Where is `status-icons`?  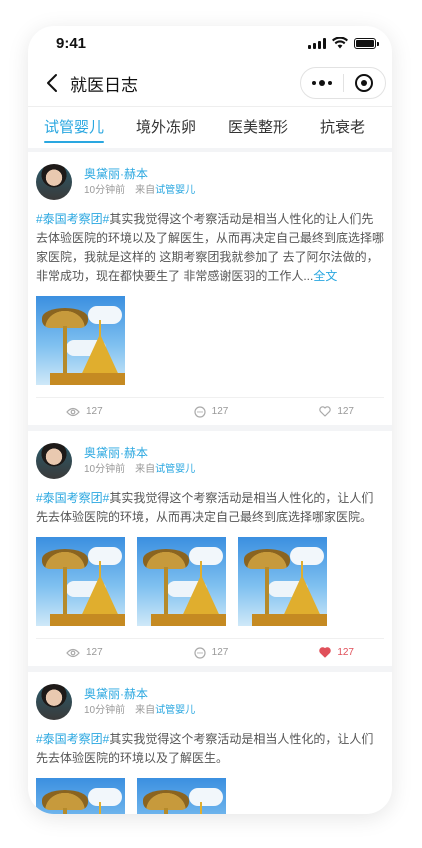
status-icons is located at coordinates (343, 43).